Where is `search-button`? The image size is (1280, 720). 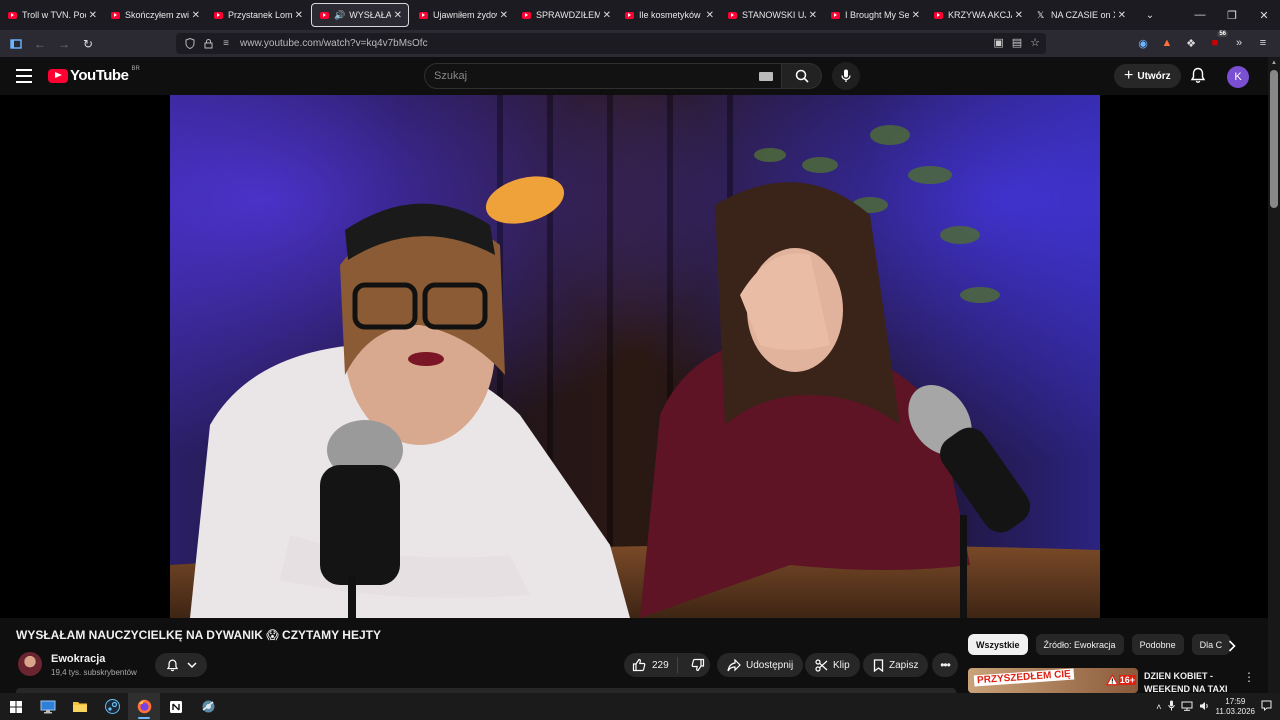
search-button is located at coordinates (802, 76).